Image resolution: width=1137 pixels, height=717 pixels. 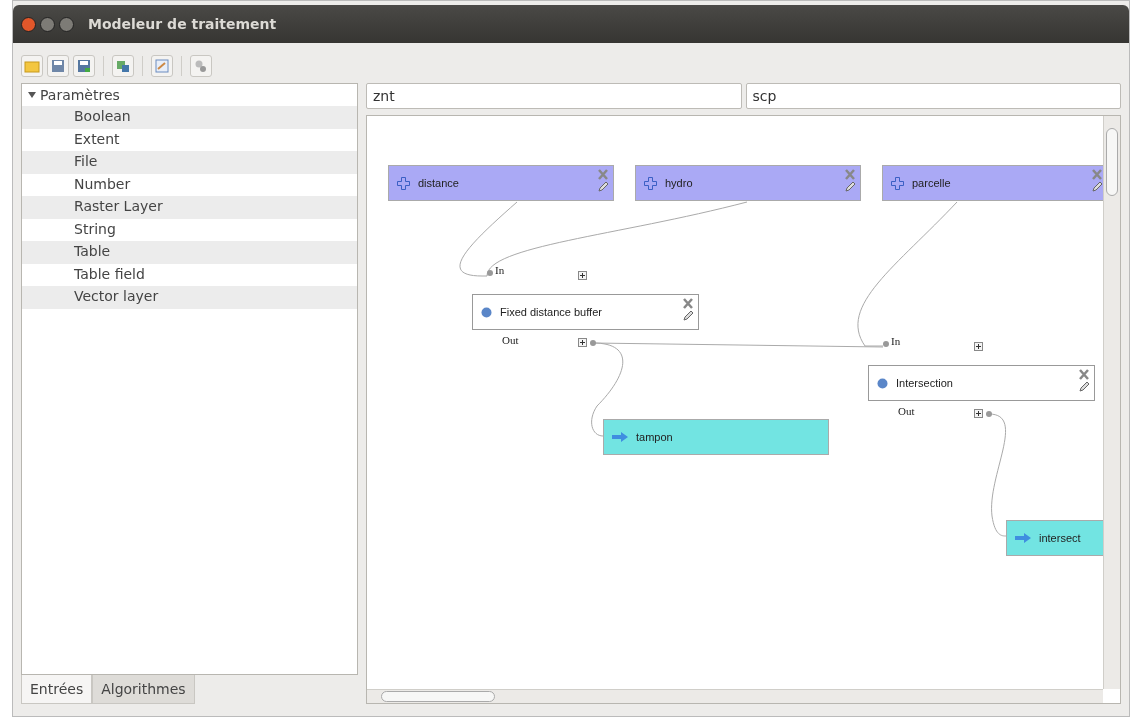 What do you see at coordinates (189, 95) in the screenshot?
I see `tree-header: Paramètres` at bounding box center [189, 95].